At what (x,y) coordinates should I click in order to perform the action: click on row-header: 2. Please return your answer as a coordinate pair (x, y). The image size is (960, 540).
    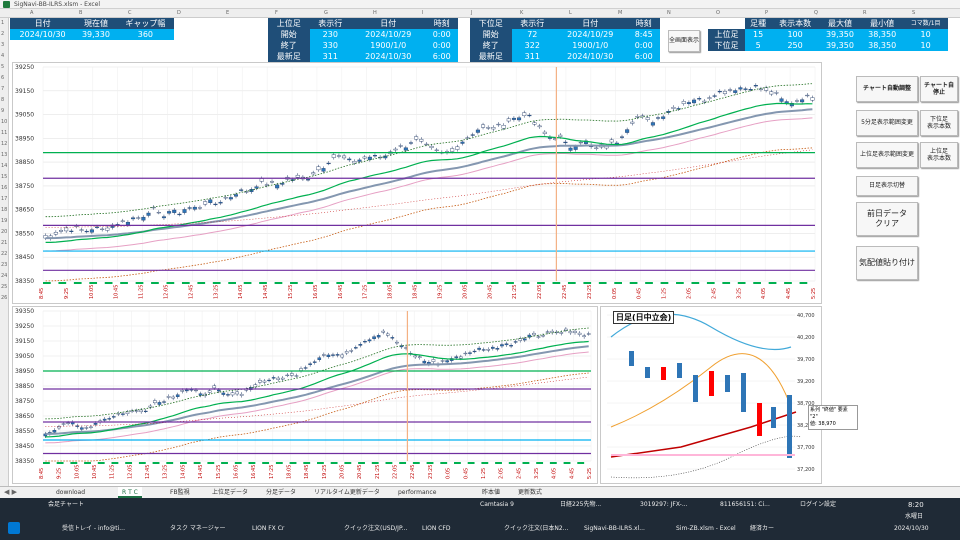
    Looking at the image, I should click on (2, 34).